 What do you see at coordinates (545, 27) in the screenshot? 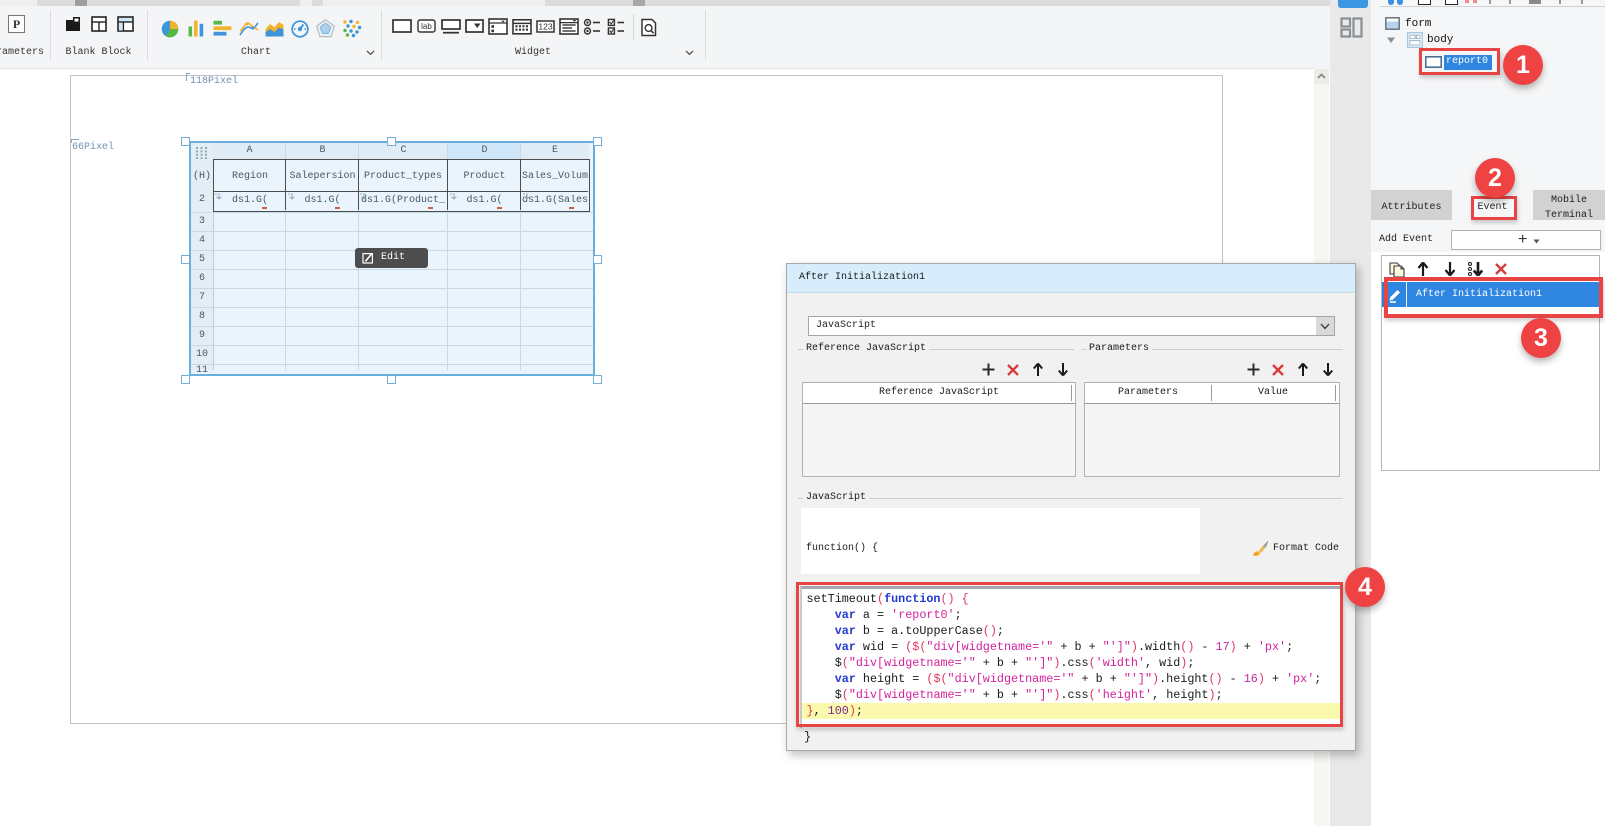
I see `svg-text: 123` at bounding box center [545, 27].